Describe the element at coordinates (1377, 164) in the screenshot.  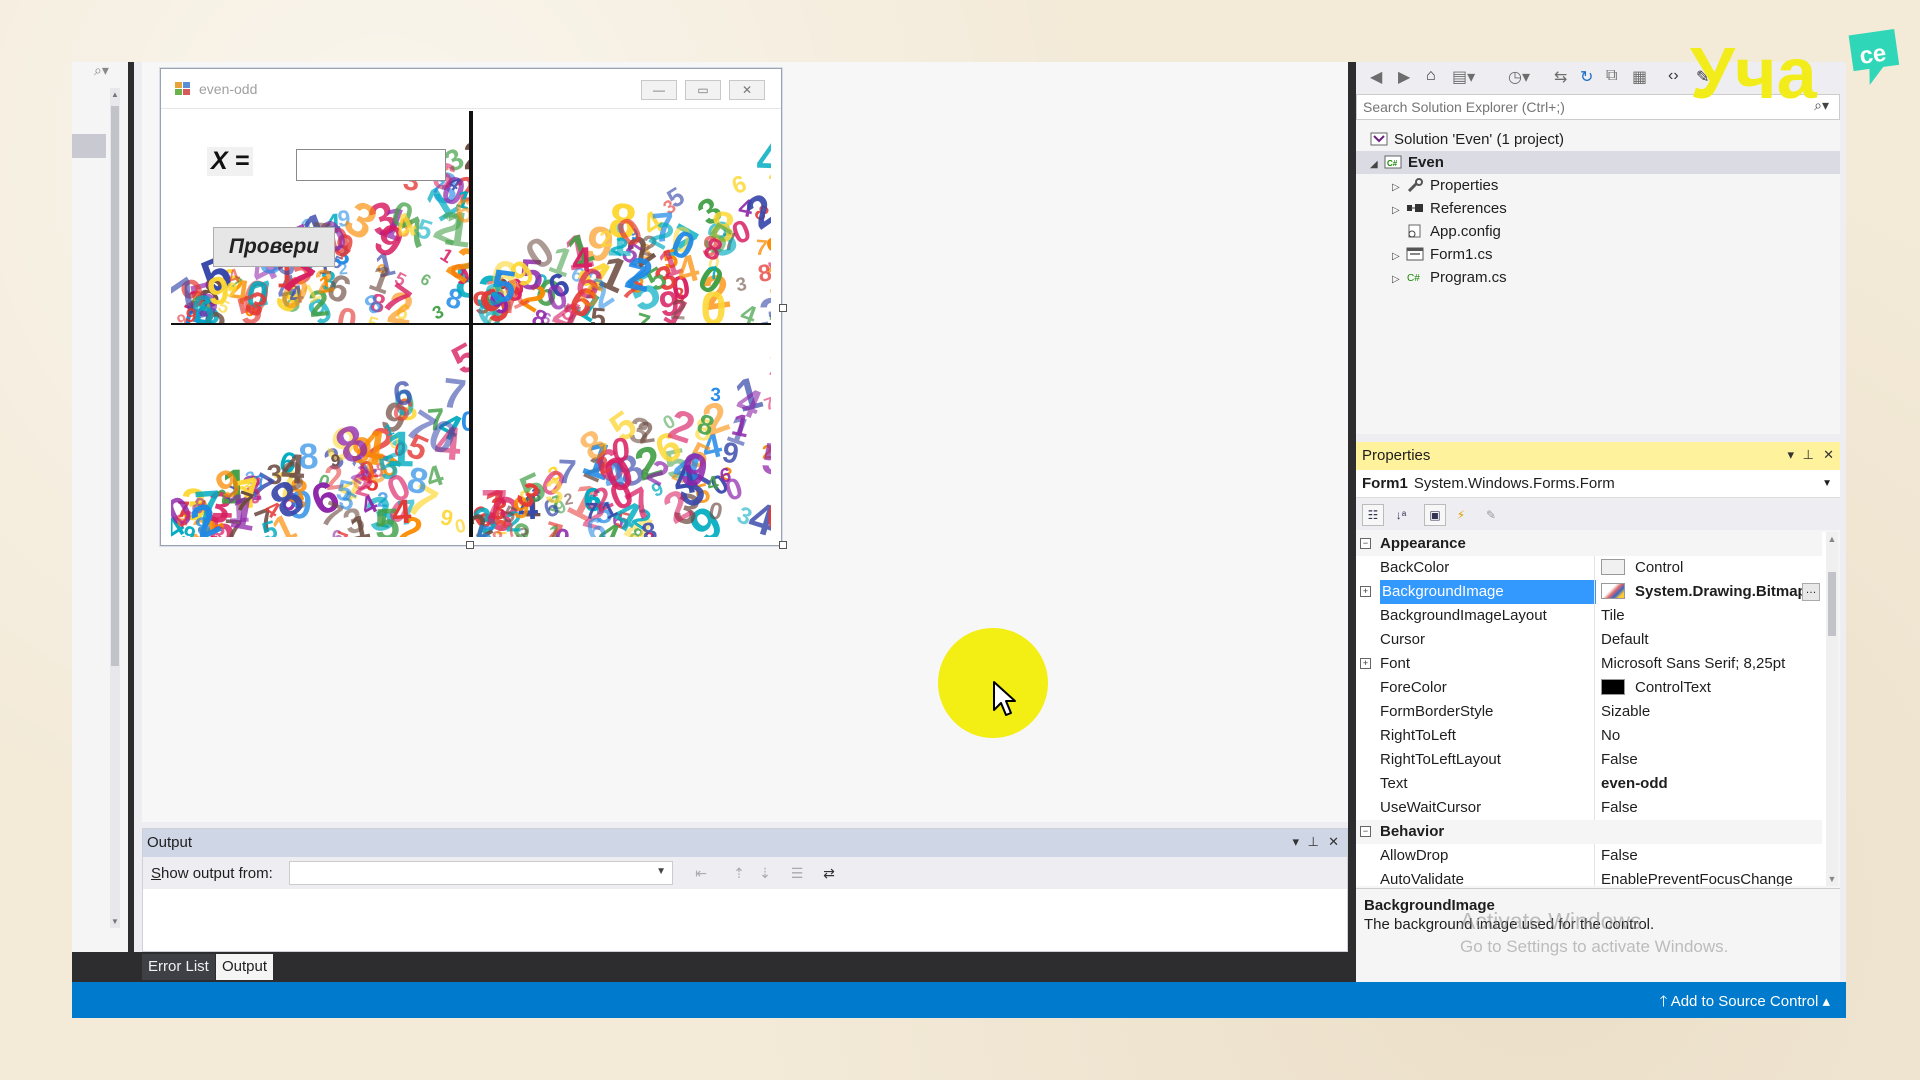
I see `expanded-arrow-icon: ◢` at that location.